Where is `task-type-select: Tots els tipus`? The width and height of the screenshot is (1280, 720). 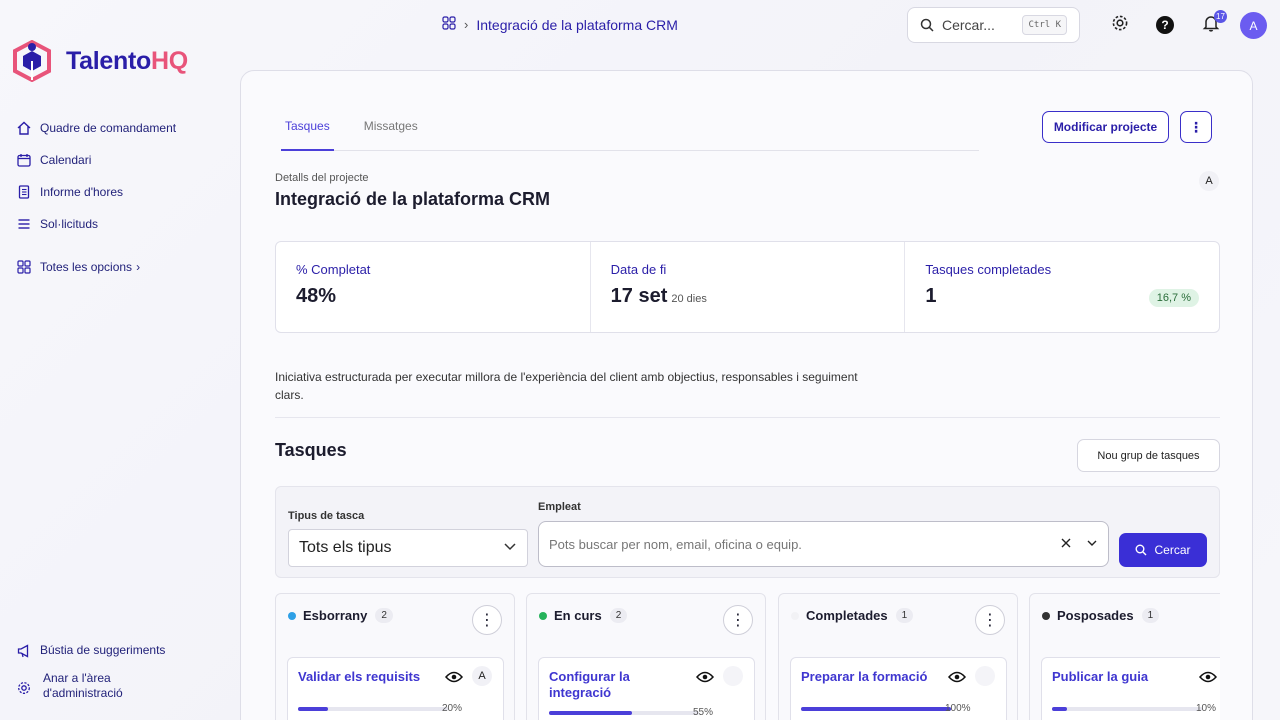 task-type-select: Tots els tipus is located at coordinates (408, 548).